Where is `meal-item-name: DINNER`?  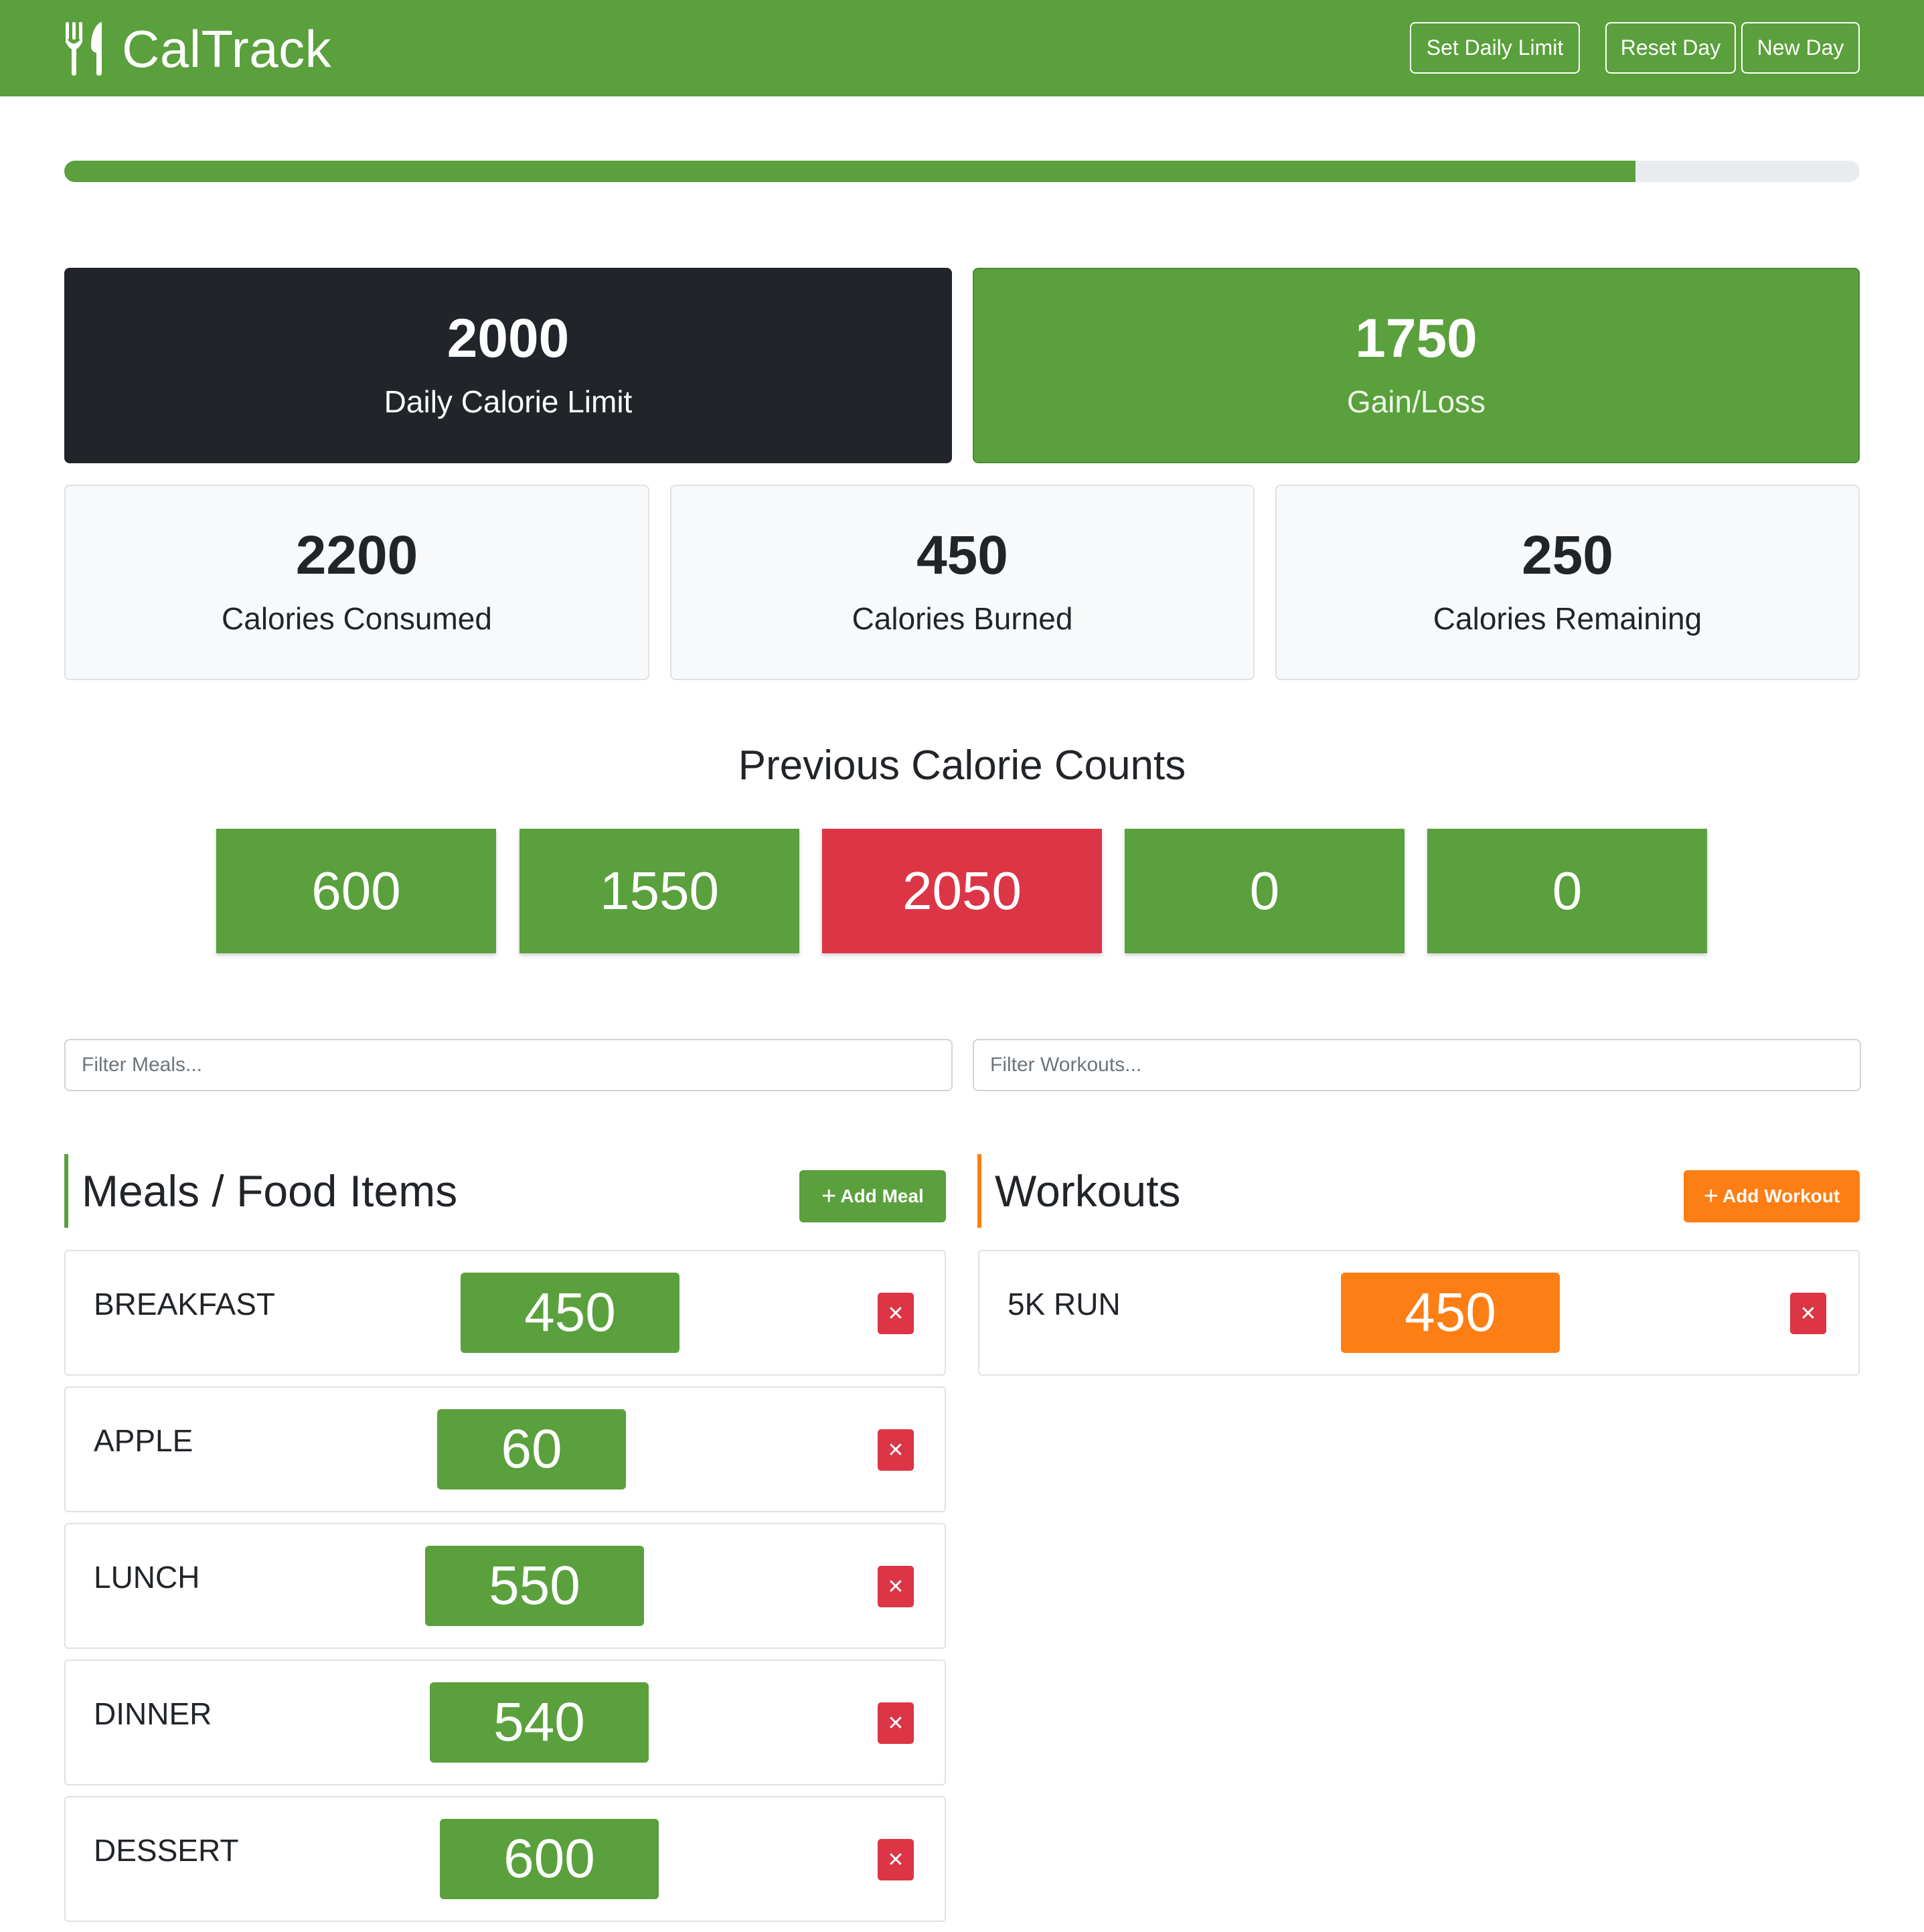 meal-item-name: DINNER is located at coordinates (153, 1714).